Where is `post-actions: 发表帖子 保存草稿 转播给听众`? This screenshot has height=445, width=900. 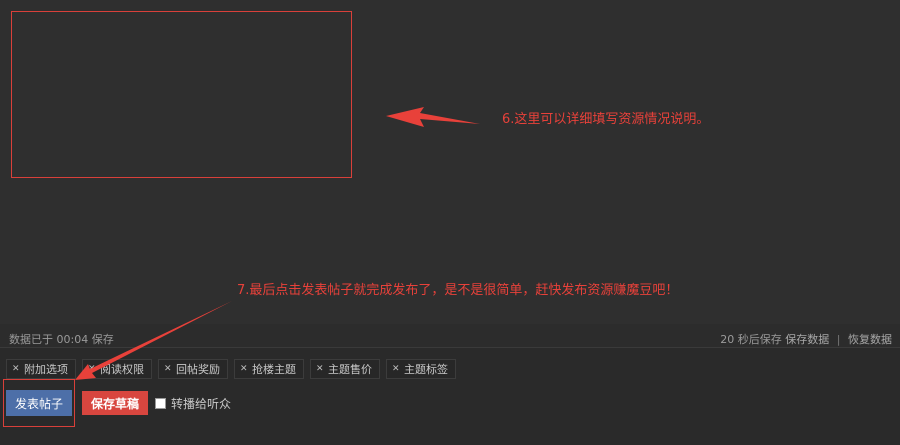
post-actions: 发表帖子 保存草稿 转播给听众 is located at coordinates (118, 403).